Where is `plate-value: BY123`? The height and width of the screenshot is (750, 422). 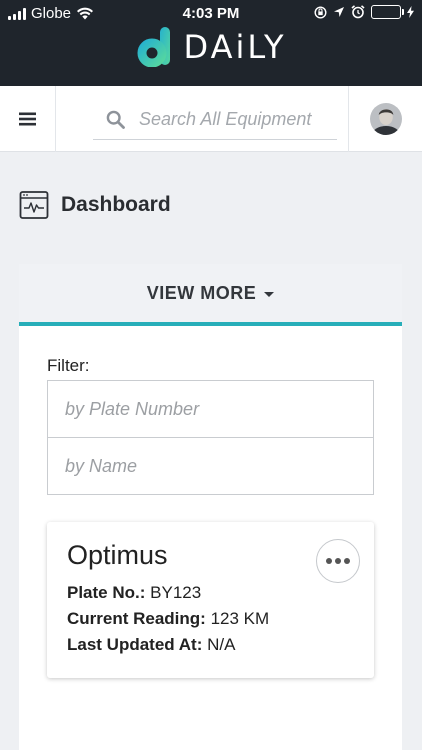
plate-value: BY123 is located at coordinates (176, 592).